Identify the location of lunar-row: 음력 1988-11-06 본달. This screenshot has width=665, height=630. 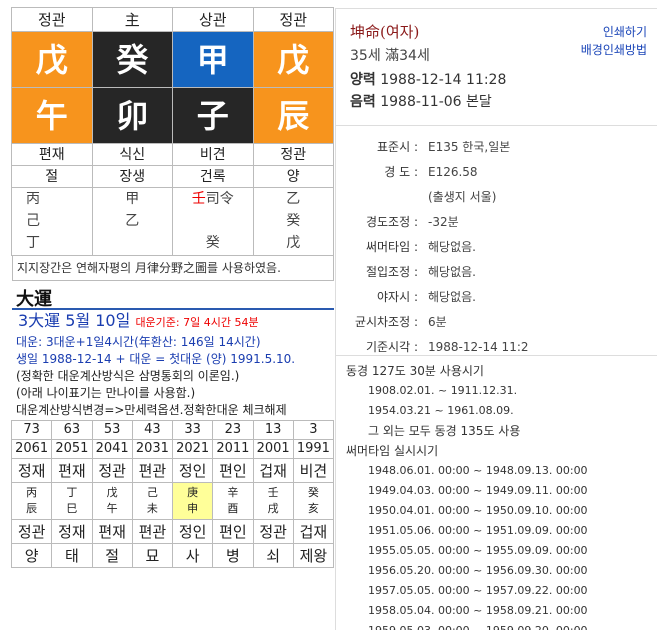
(428, 102).